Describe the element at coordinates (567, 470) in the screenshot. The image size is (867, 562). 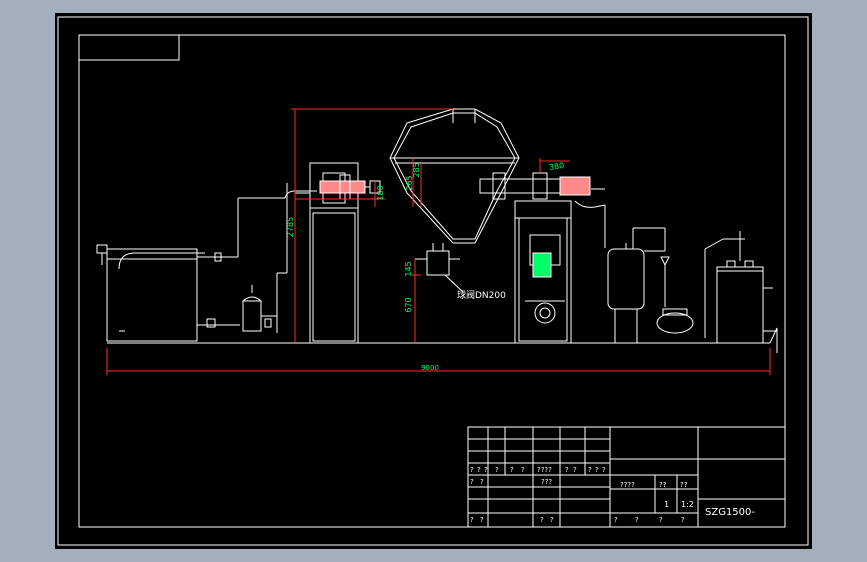
I see `tb-r5-8: ?` at that location.